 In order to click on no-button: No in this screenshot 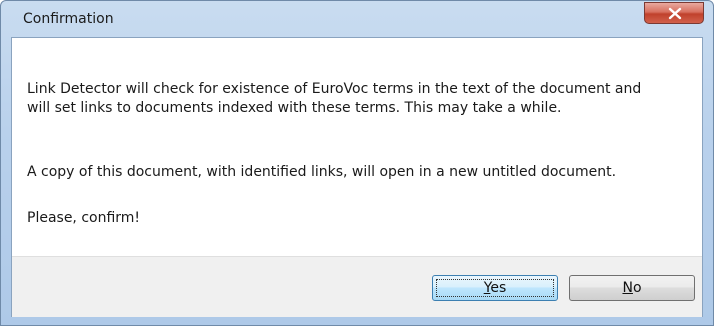, I will do `click(632, 288)`.